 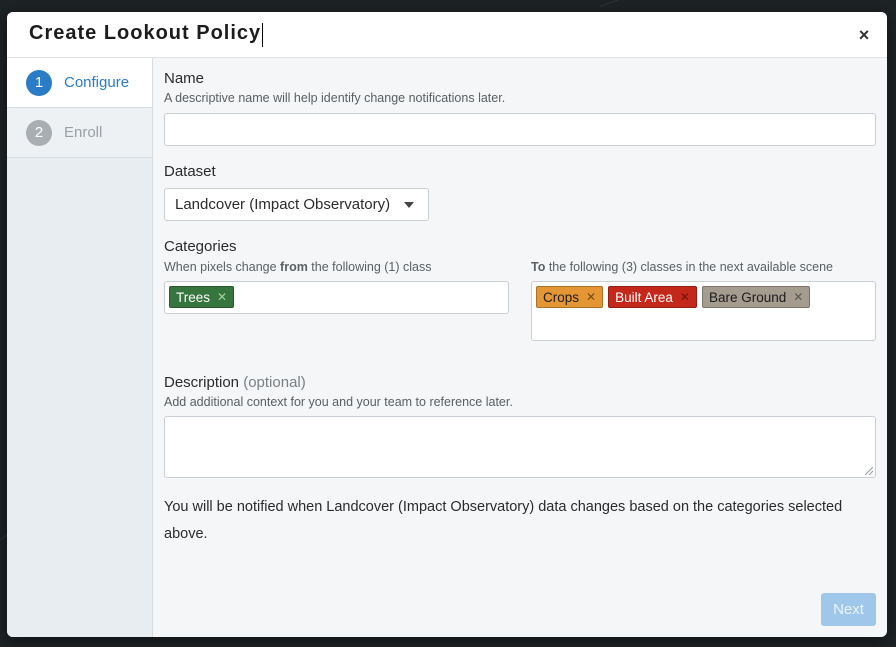 I want to click on text-caret, so click(x=263, y=34).